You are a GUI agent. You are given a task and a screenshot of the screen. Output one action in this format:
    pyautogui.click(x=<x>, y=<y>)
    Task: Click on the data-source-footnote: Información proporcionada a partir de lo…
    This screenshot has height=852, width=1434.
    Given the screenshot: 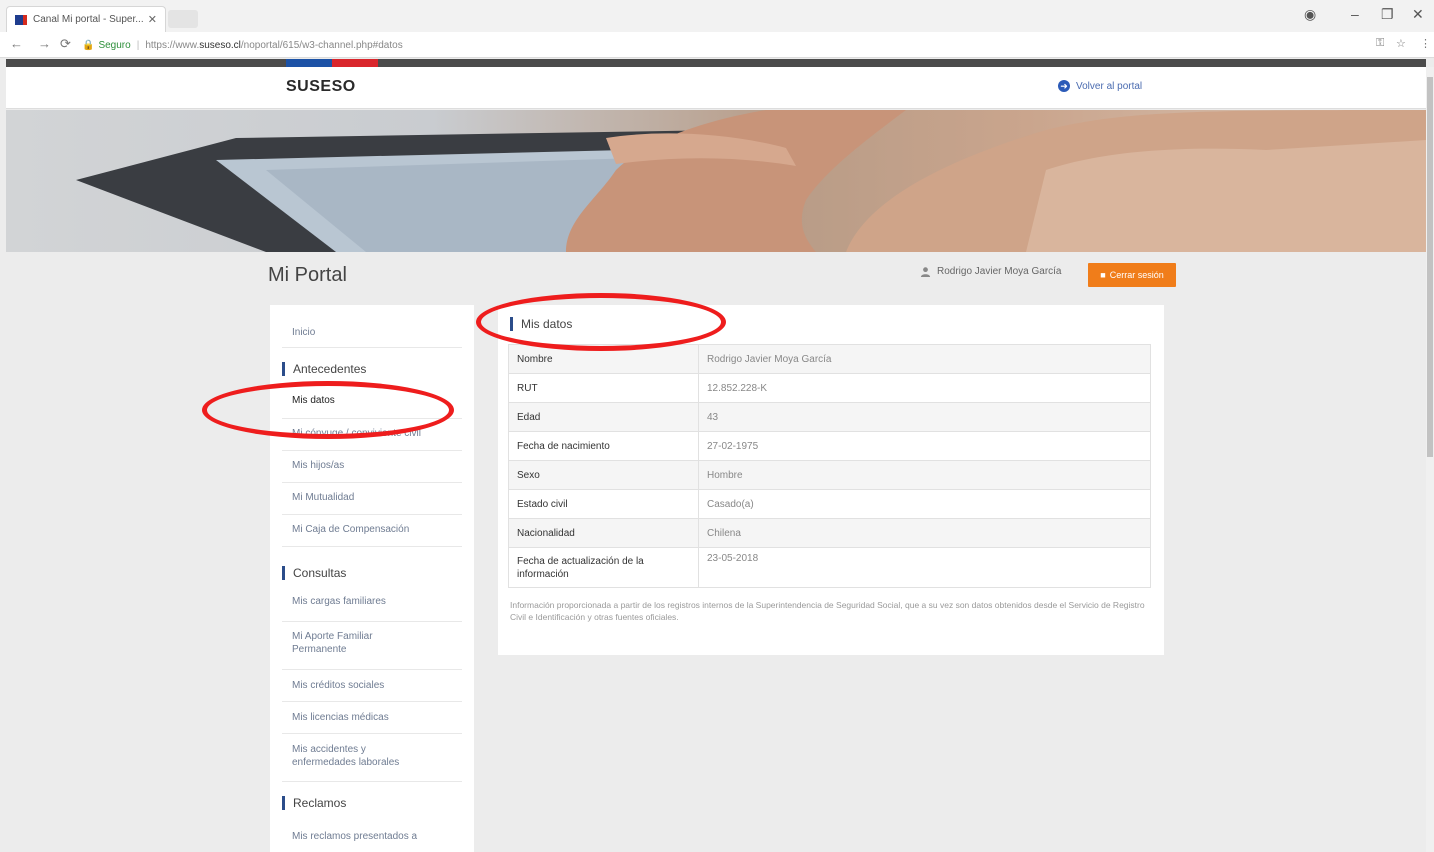 What is the action you would take?
    pyautogui.click(x=827, y=611)
    